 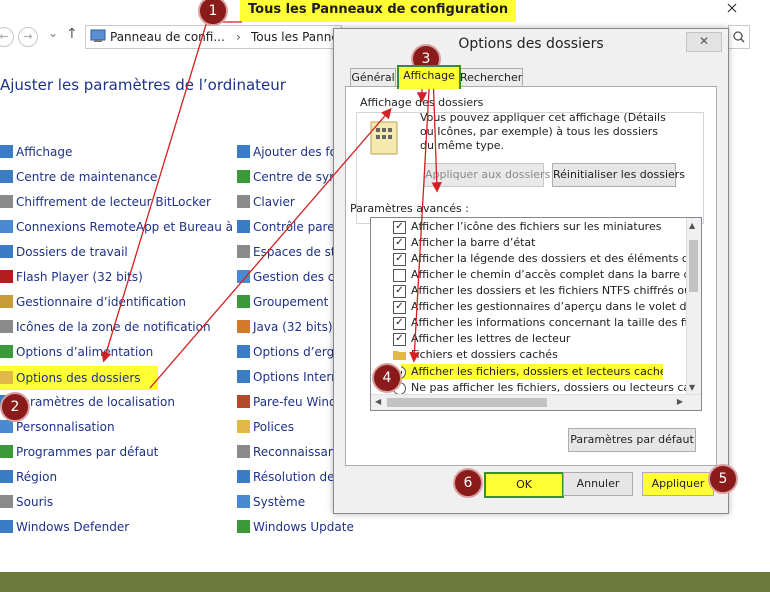 I want to click on arrow-3c, so click(x=436, y=132).